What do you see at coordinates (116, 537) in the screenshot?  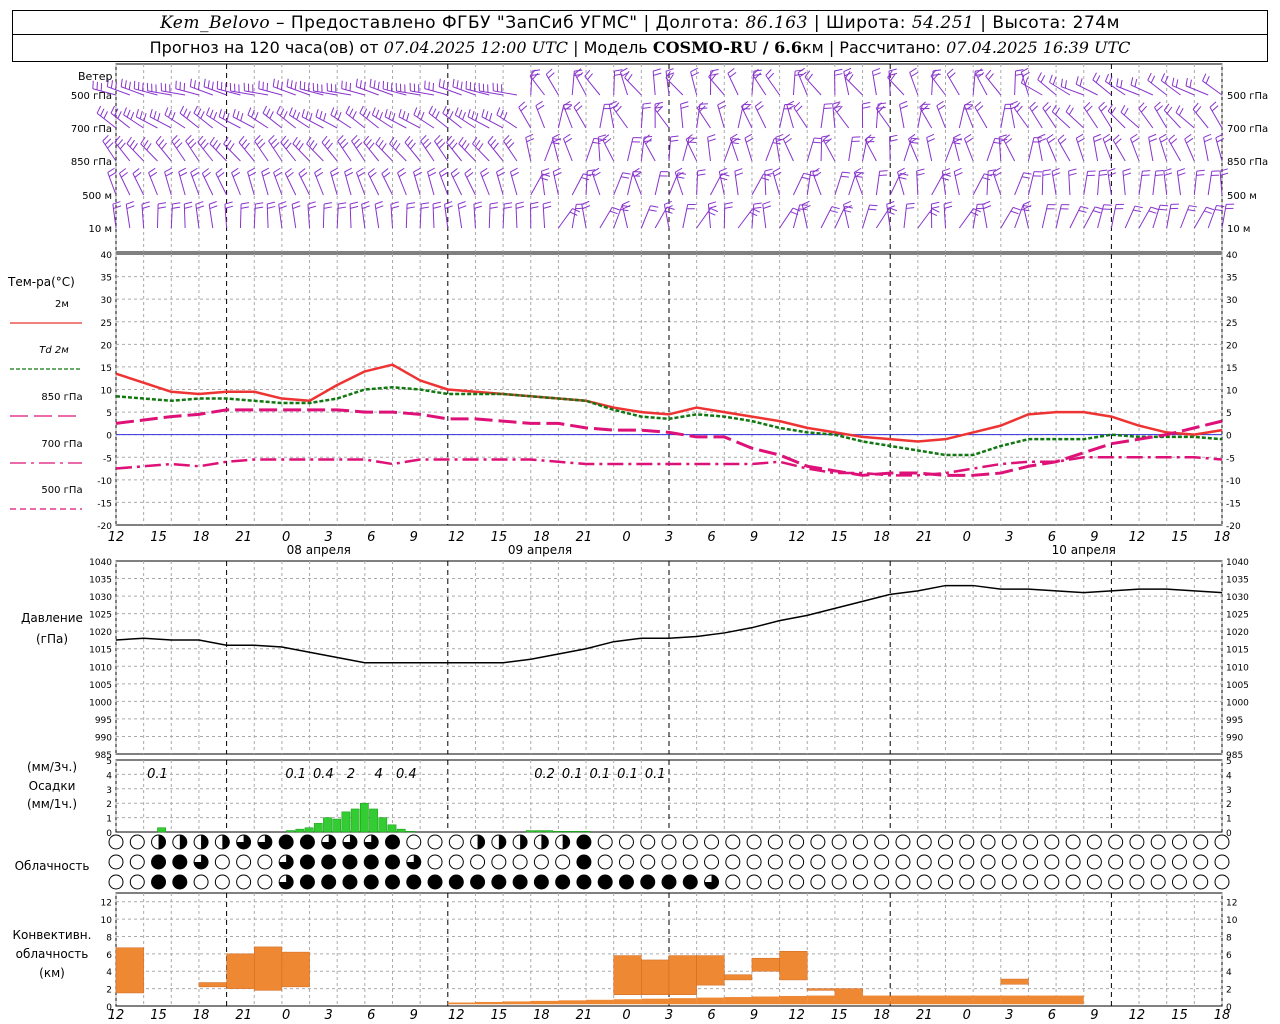 I see `time-tick-label: 12` at bounding box center [116, 537].